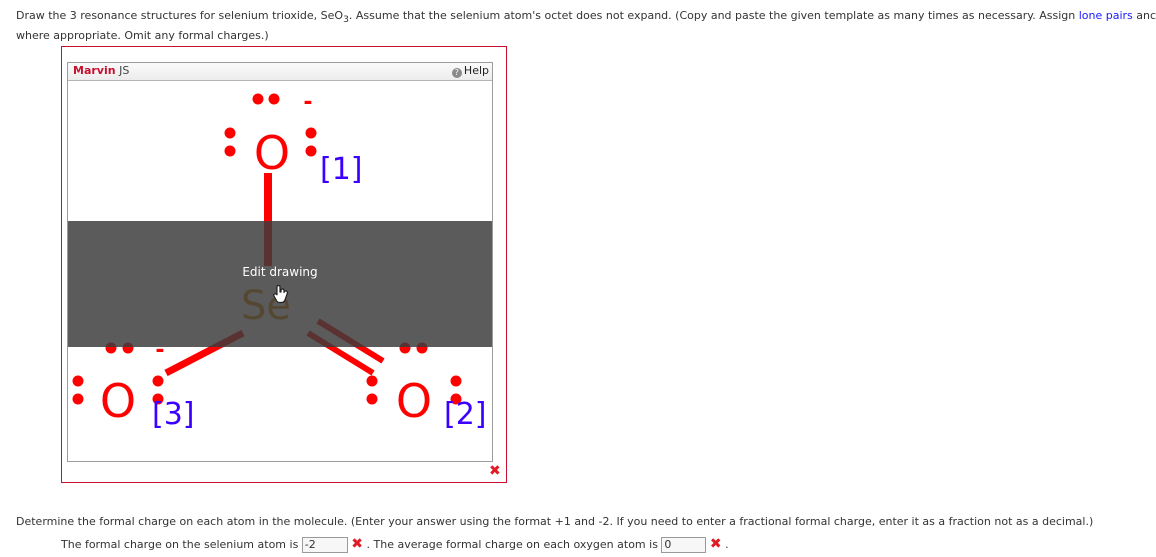  Describe the element at coordinates (280, 294) in the screenshot. I see `hand-pointer-icon` at that location.